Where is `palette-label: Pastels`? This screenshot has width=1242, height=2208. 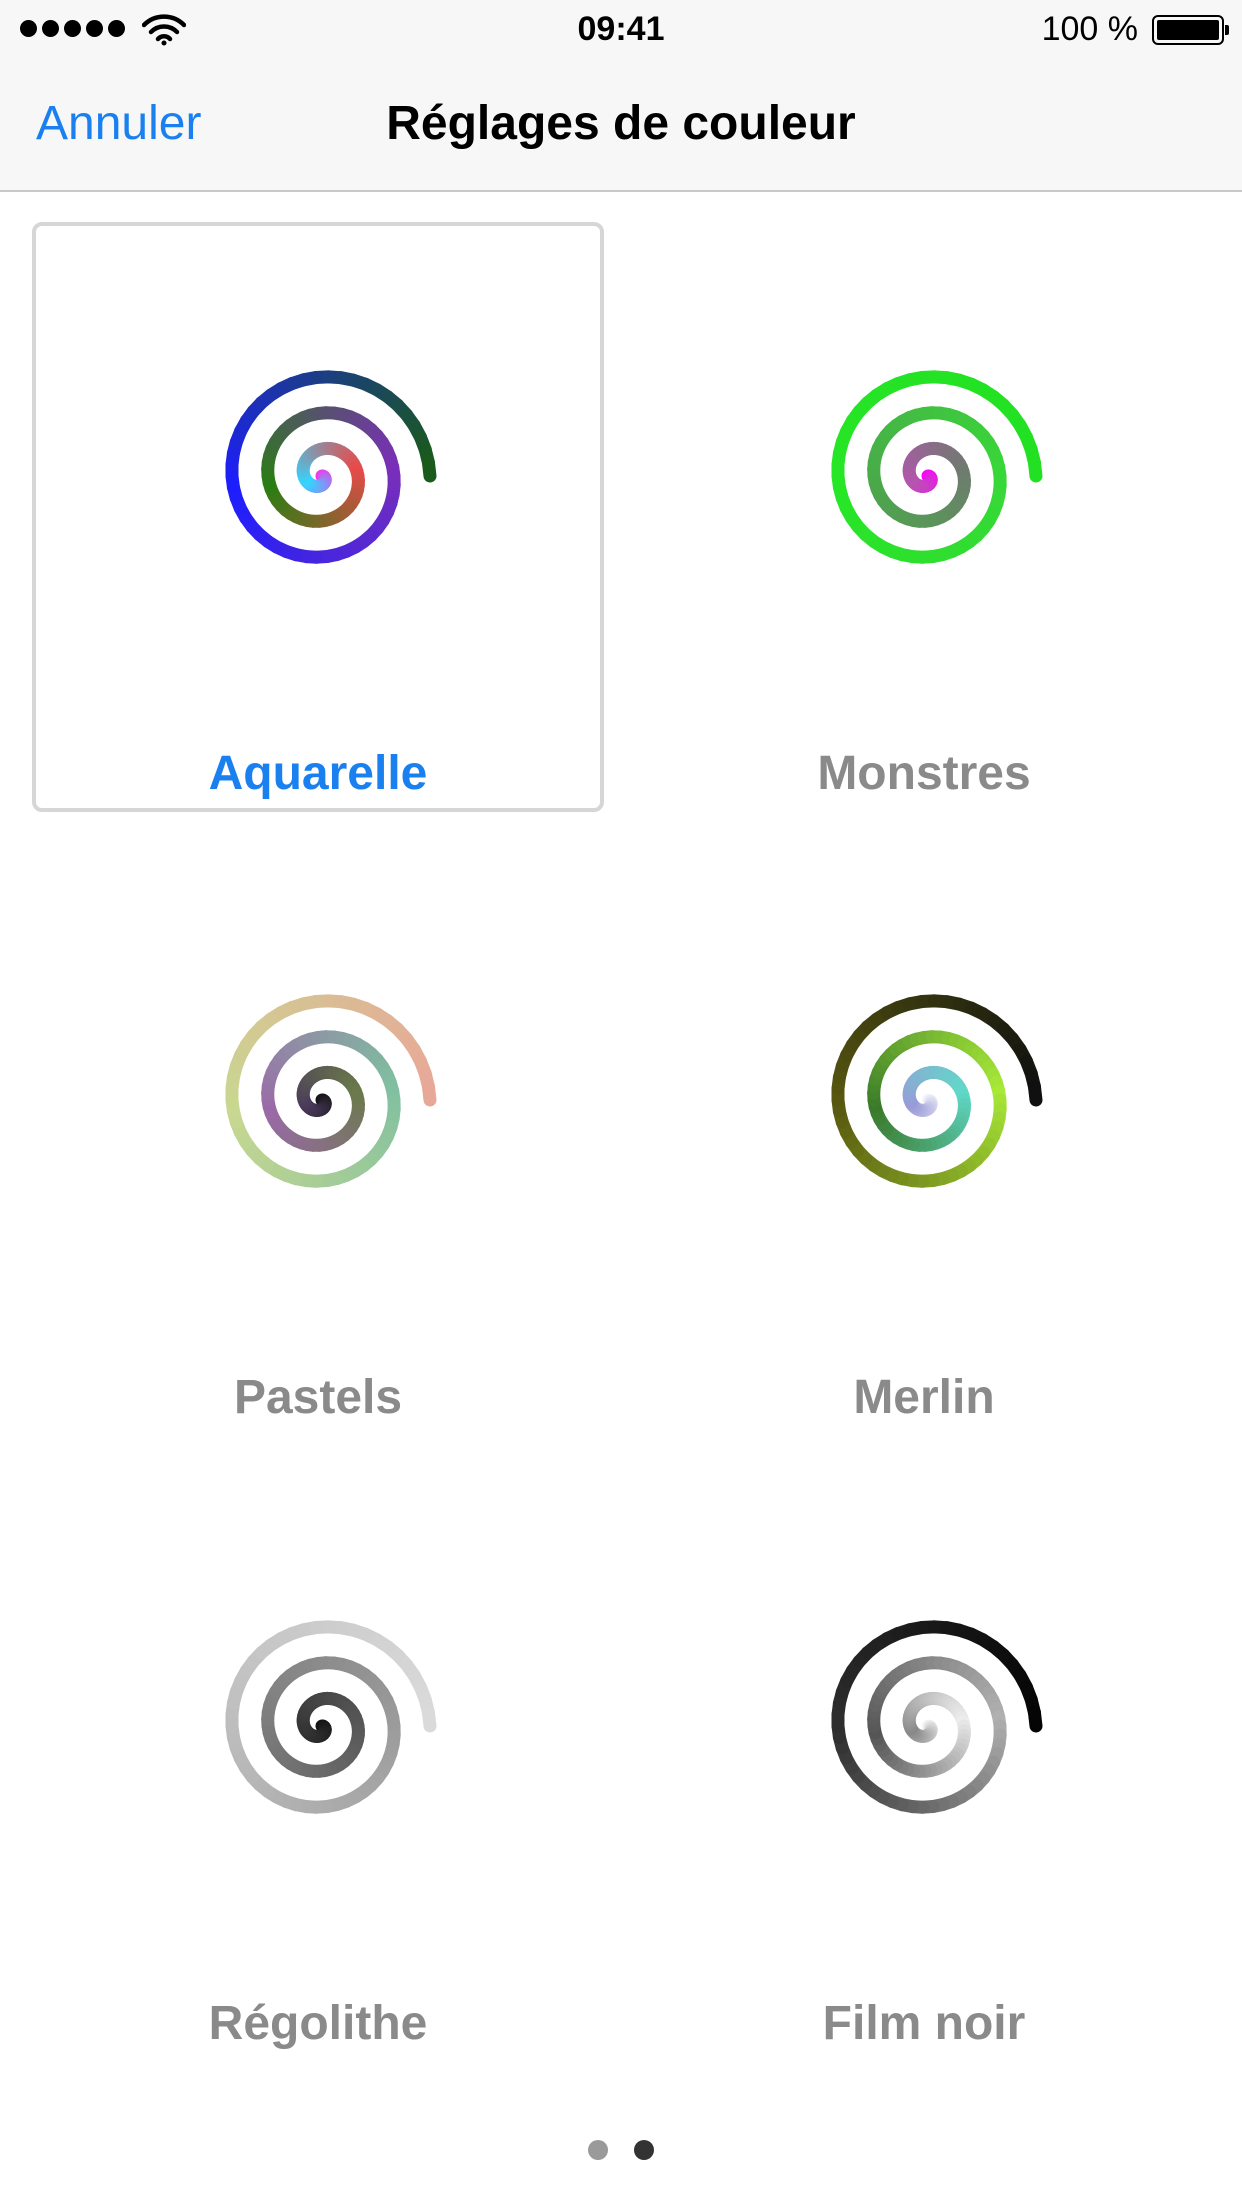 palette-label: Pastels is located at coordinates (318, 1397).